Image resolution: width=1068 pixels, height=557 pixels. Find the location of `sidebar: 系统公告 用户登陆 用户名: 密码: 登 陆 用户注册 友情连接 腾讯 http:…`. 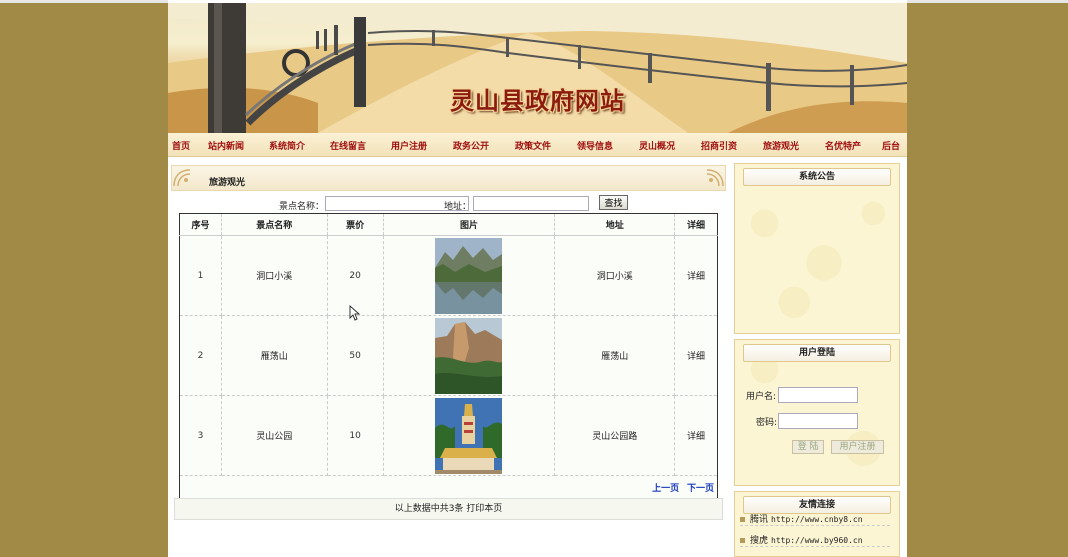

sidebar: 系统公告 用户登陆 用户名: 密码: 登 陆 用户注册 友情连接 腾讯 http:… is located at coordinates (817, 360).